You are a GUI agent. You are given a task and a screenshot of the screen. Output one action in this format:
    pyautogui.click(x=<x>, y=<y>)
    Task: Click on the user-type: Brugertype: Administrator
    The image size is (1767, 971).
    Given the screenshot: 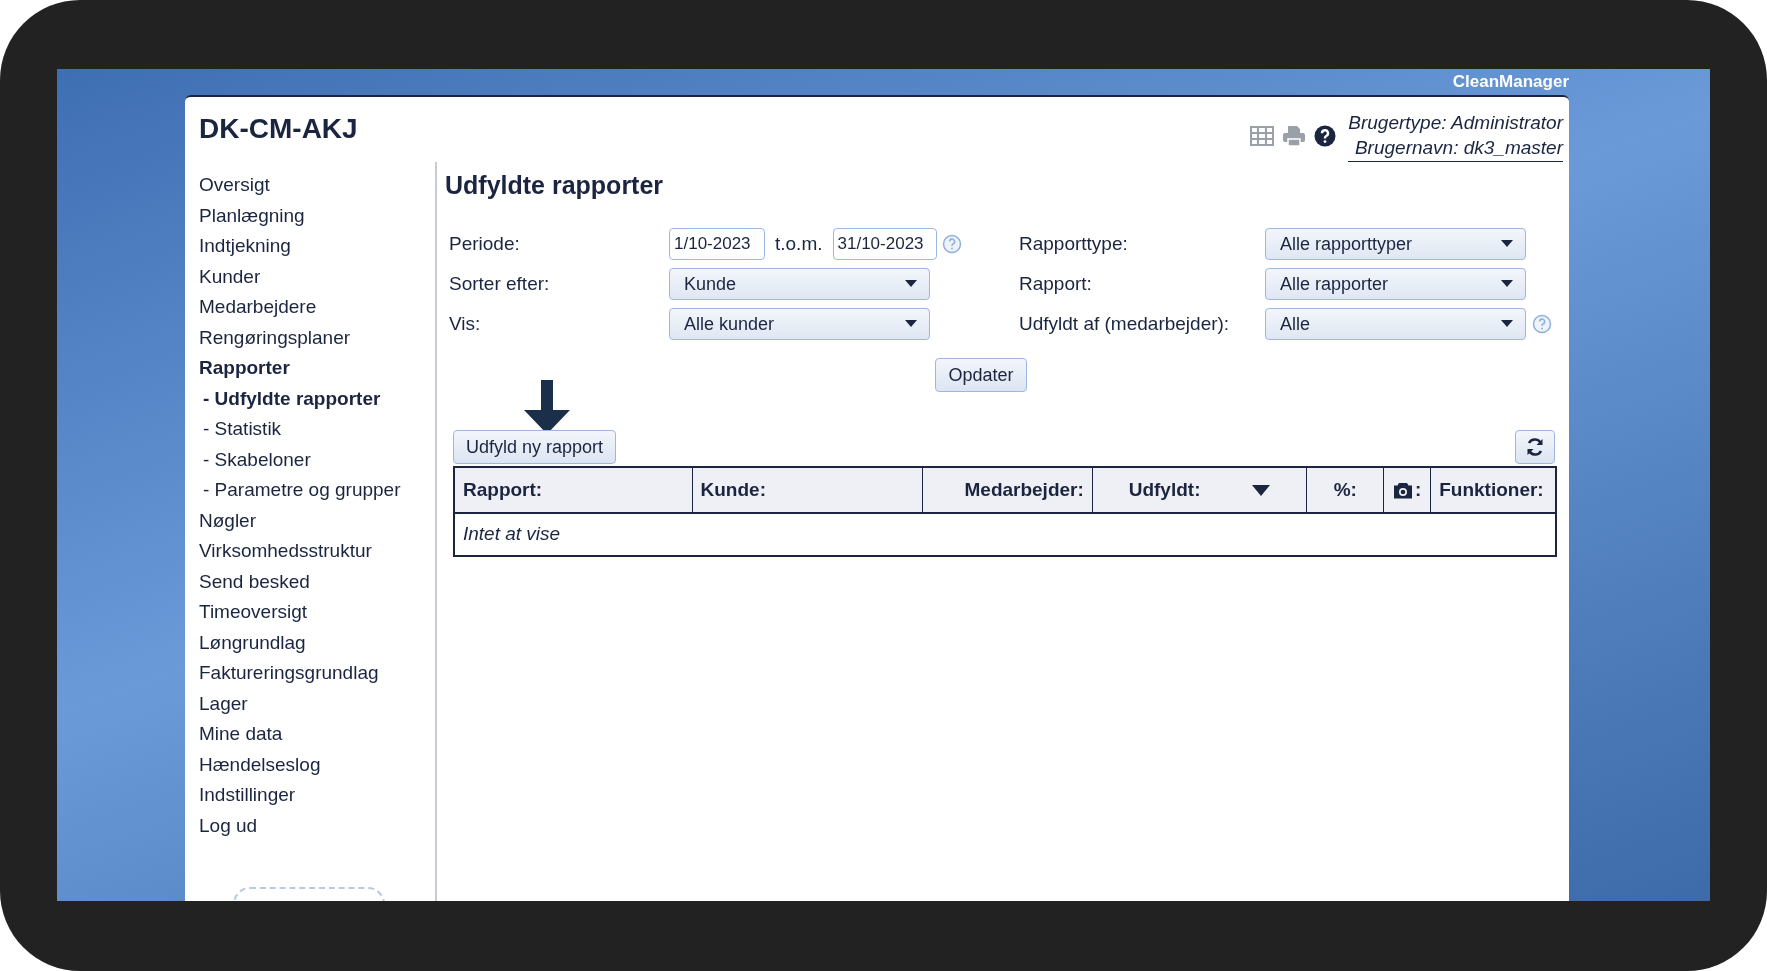 What is the action you would take?
    pyautogui.click(x=1455, y=123)
    